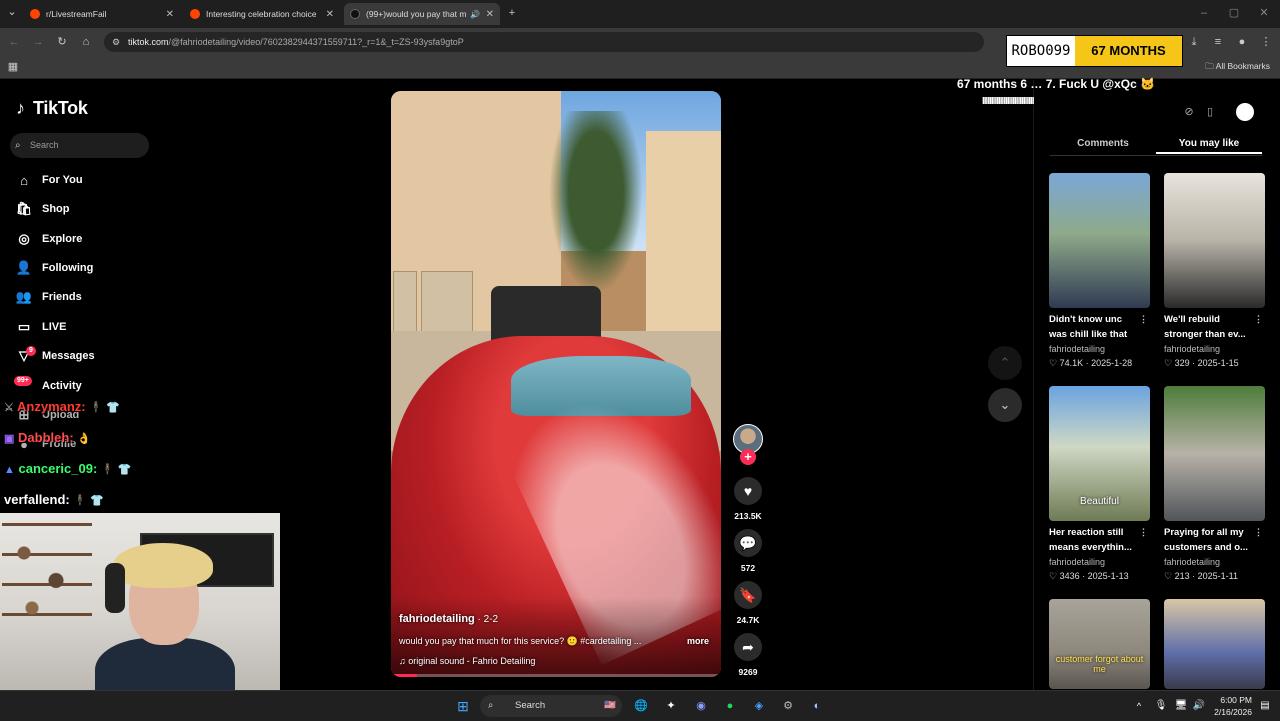 The width and height of the screenshot is (1280, 721). Describe the element at coordinates (1103, 144) in the screenshot. I see `tab-comments: Comments` at that location.